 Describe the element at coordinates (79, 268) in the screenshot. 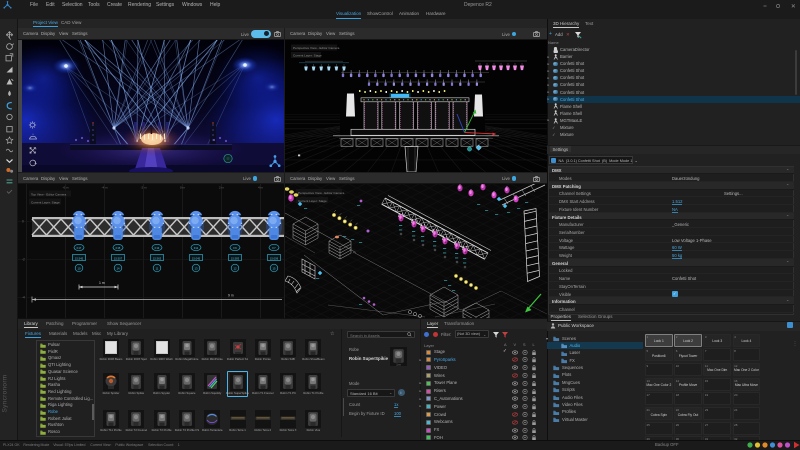

I see `svg-text: 10` at that location.